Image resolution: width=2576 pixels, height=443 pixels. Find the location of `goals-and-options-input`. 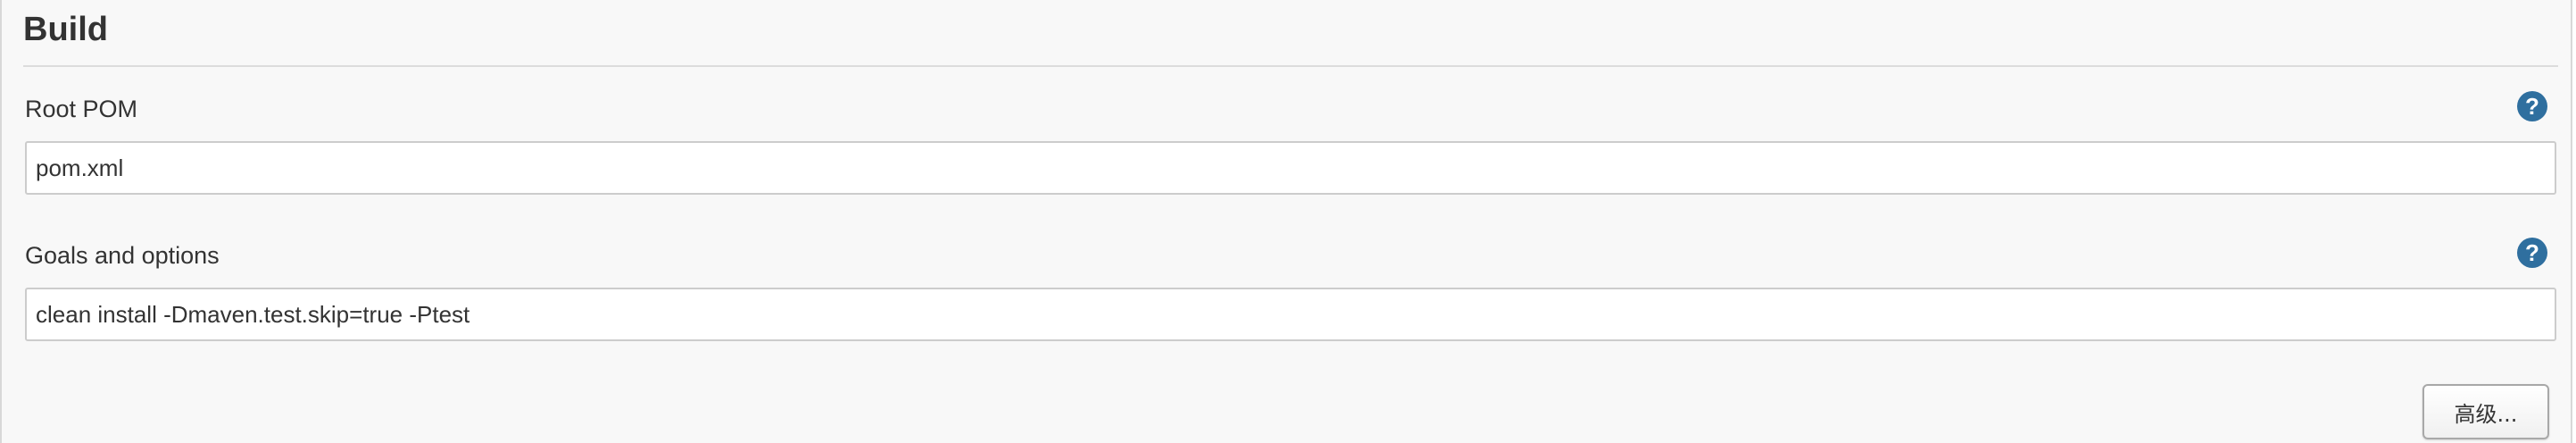

goals-and-options-input is located at coordinates (1290, 315).